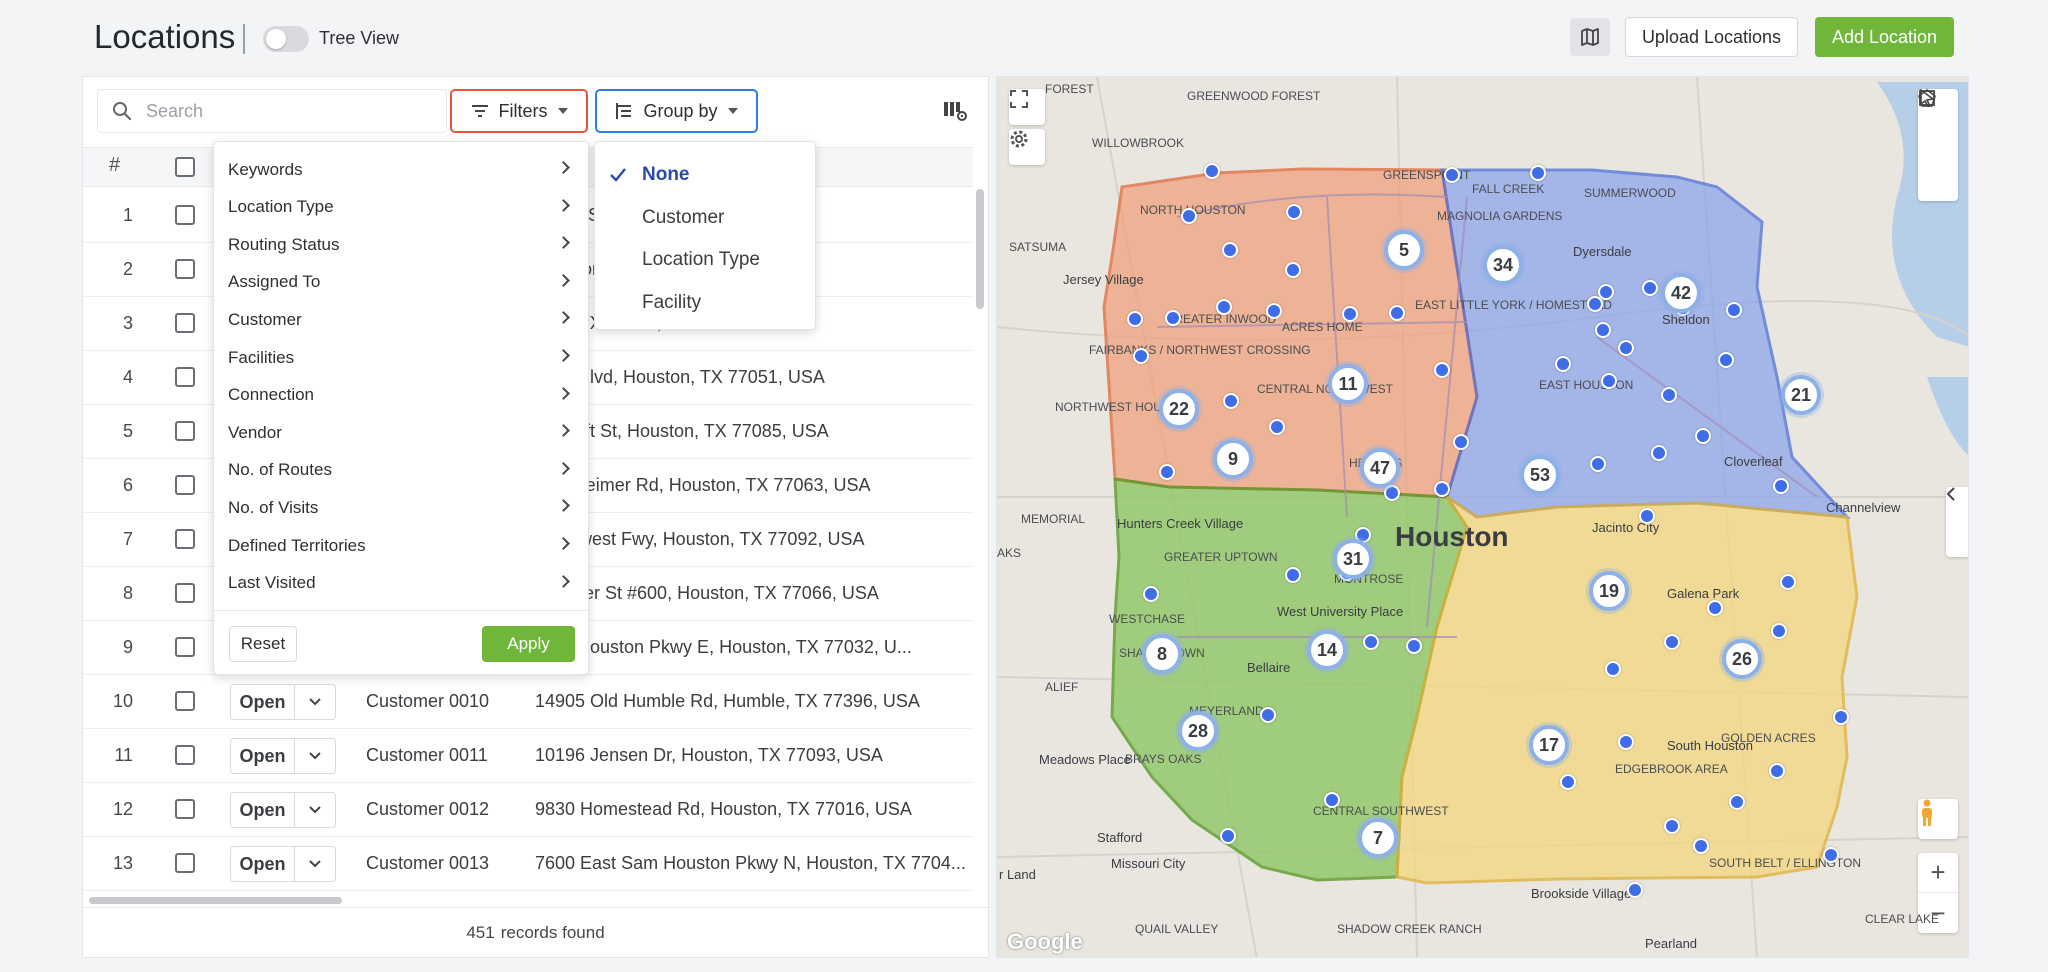 Image resolution: width=2048 pixels, height=972 pixels. I want to click on map-settings-button, so click(1027, 147).